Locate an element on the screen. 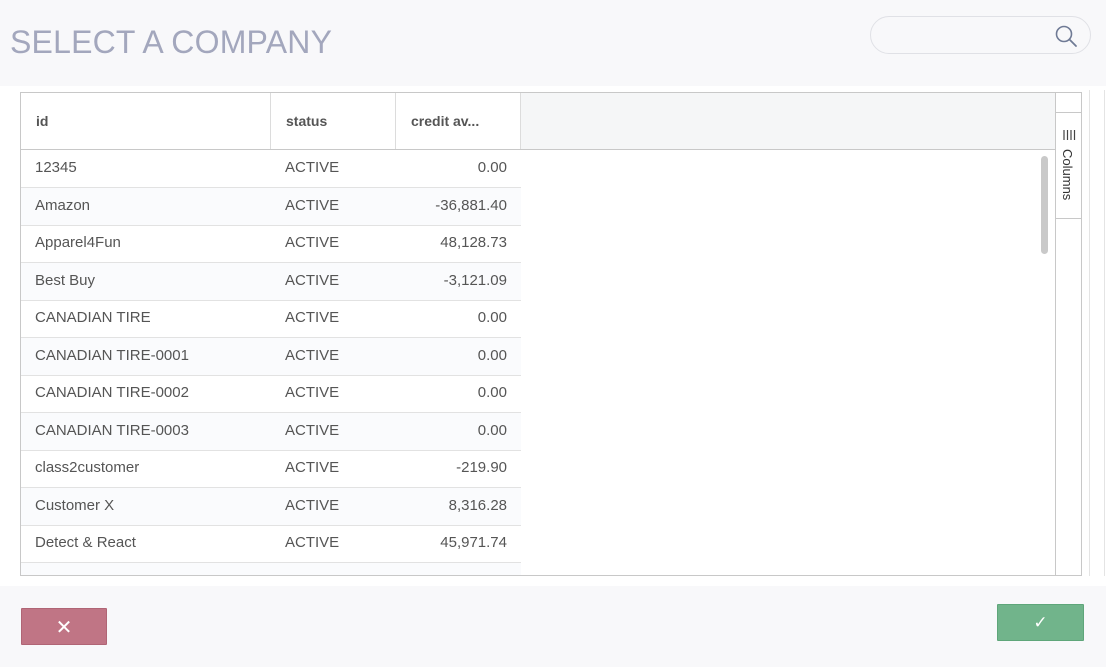  cell-id: Amazon is located at coordinates (63, 205).